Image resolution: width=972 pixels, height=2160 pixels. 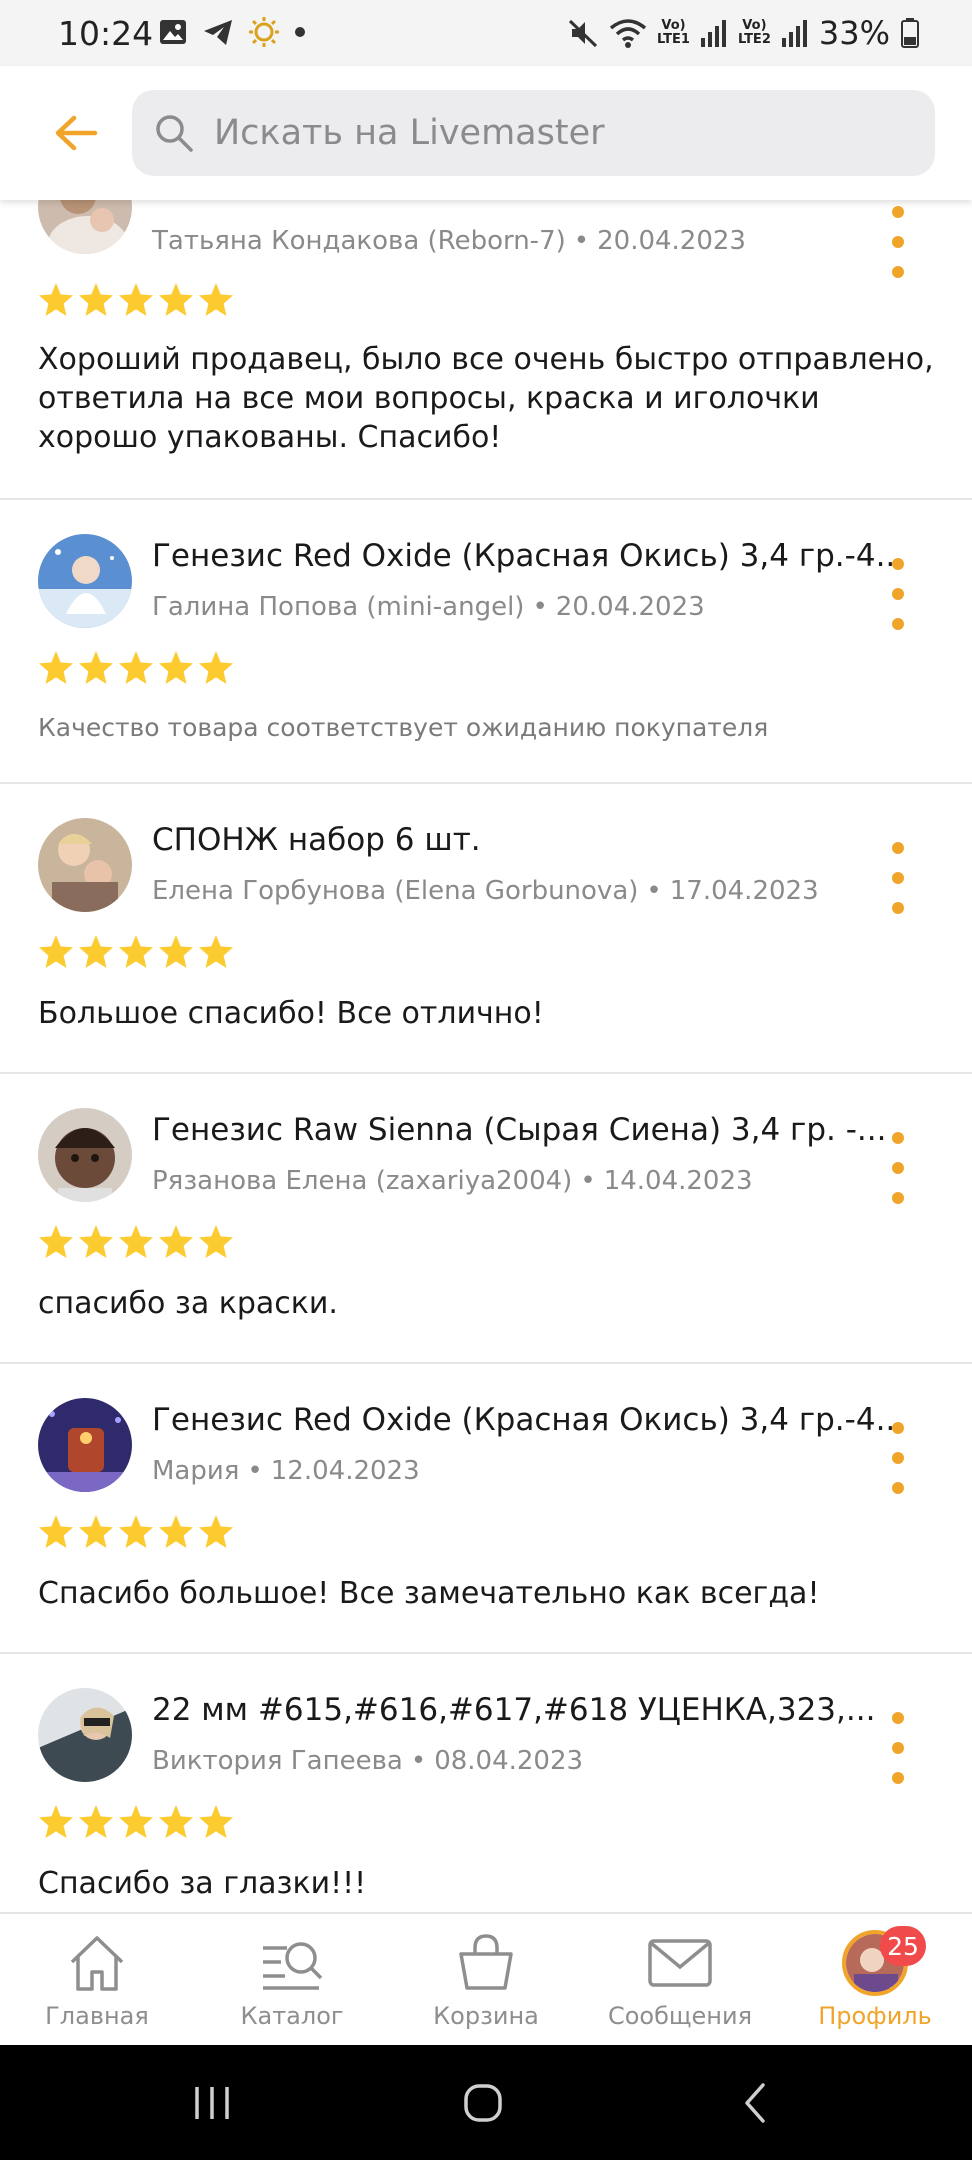 What do you see at coordinates (744, 891) in the screenshot?
I see `review-date: 17.04.2023` at bounding box center [744, 891].